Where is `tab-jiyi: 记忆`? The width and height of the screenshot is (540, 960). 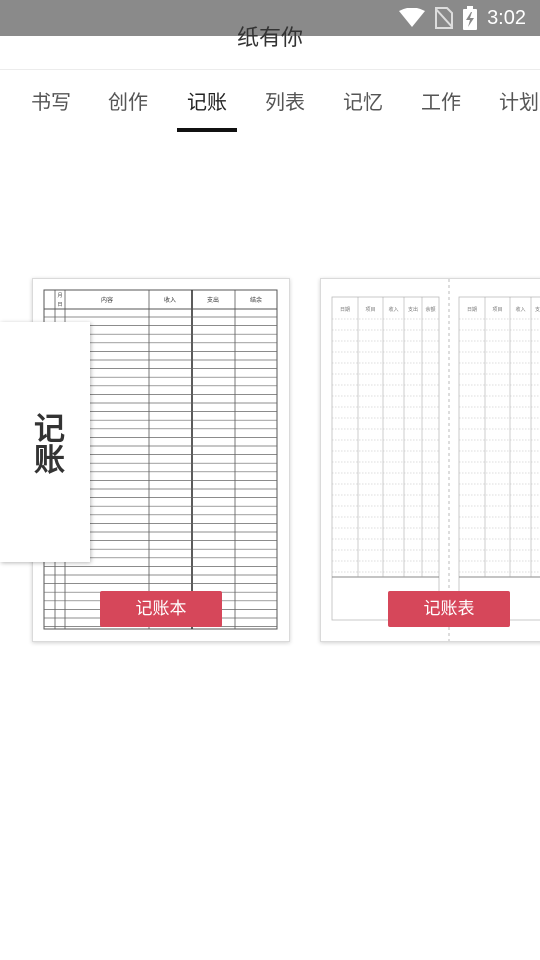 tab-jiyi: 记忆 is located at coordinates (363, 100).